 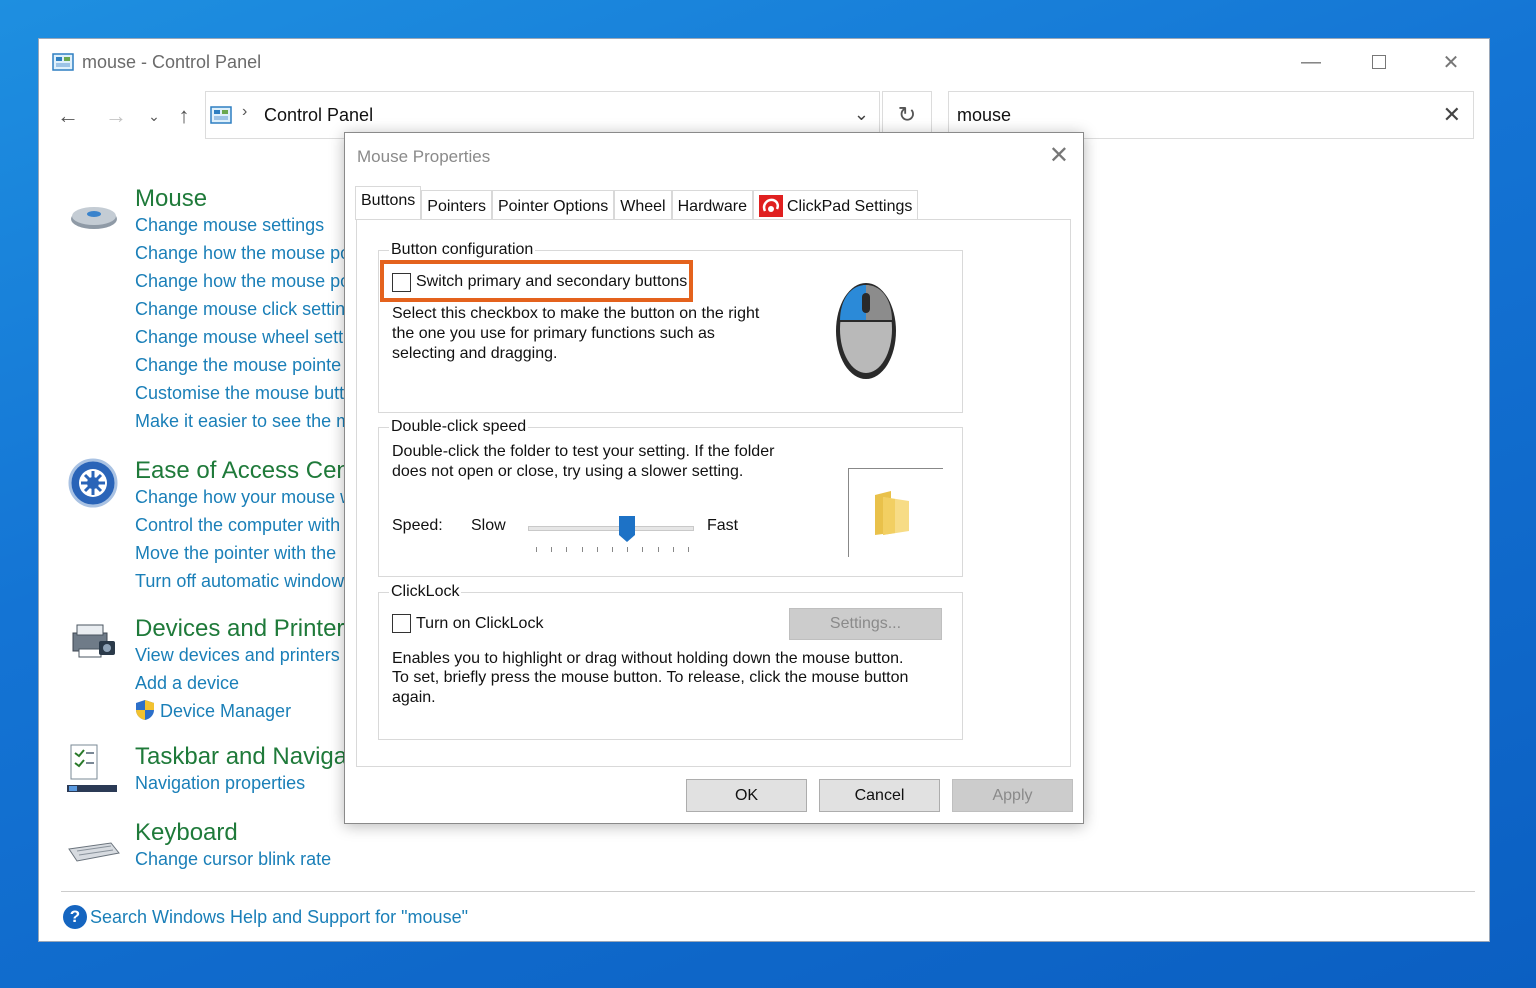 I want to click on link: Change the mouse pointe, so click(x=238, y=365).